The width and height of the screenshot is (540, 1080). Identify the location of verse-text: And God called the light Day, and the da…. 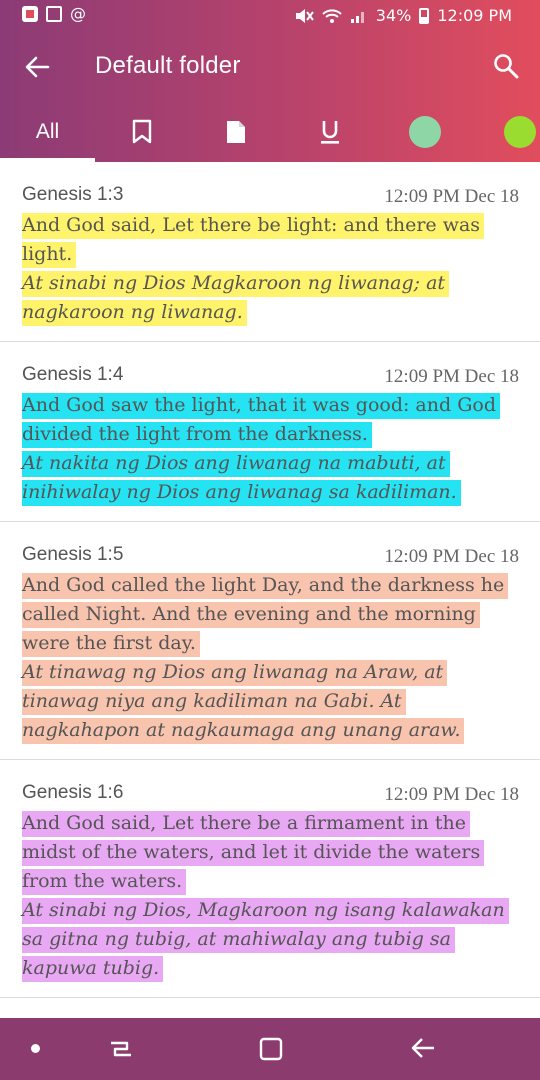
(270, 658).